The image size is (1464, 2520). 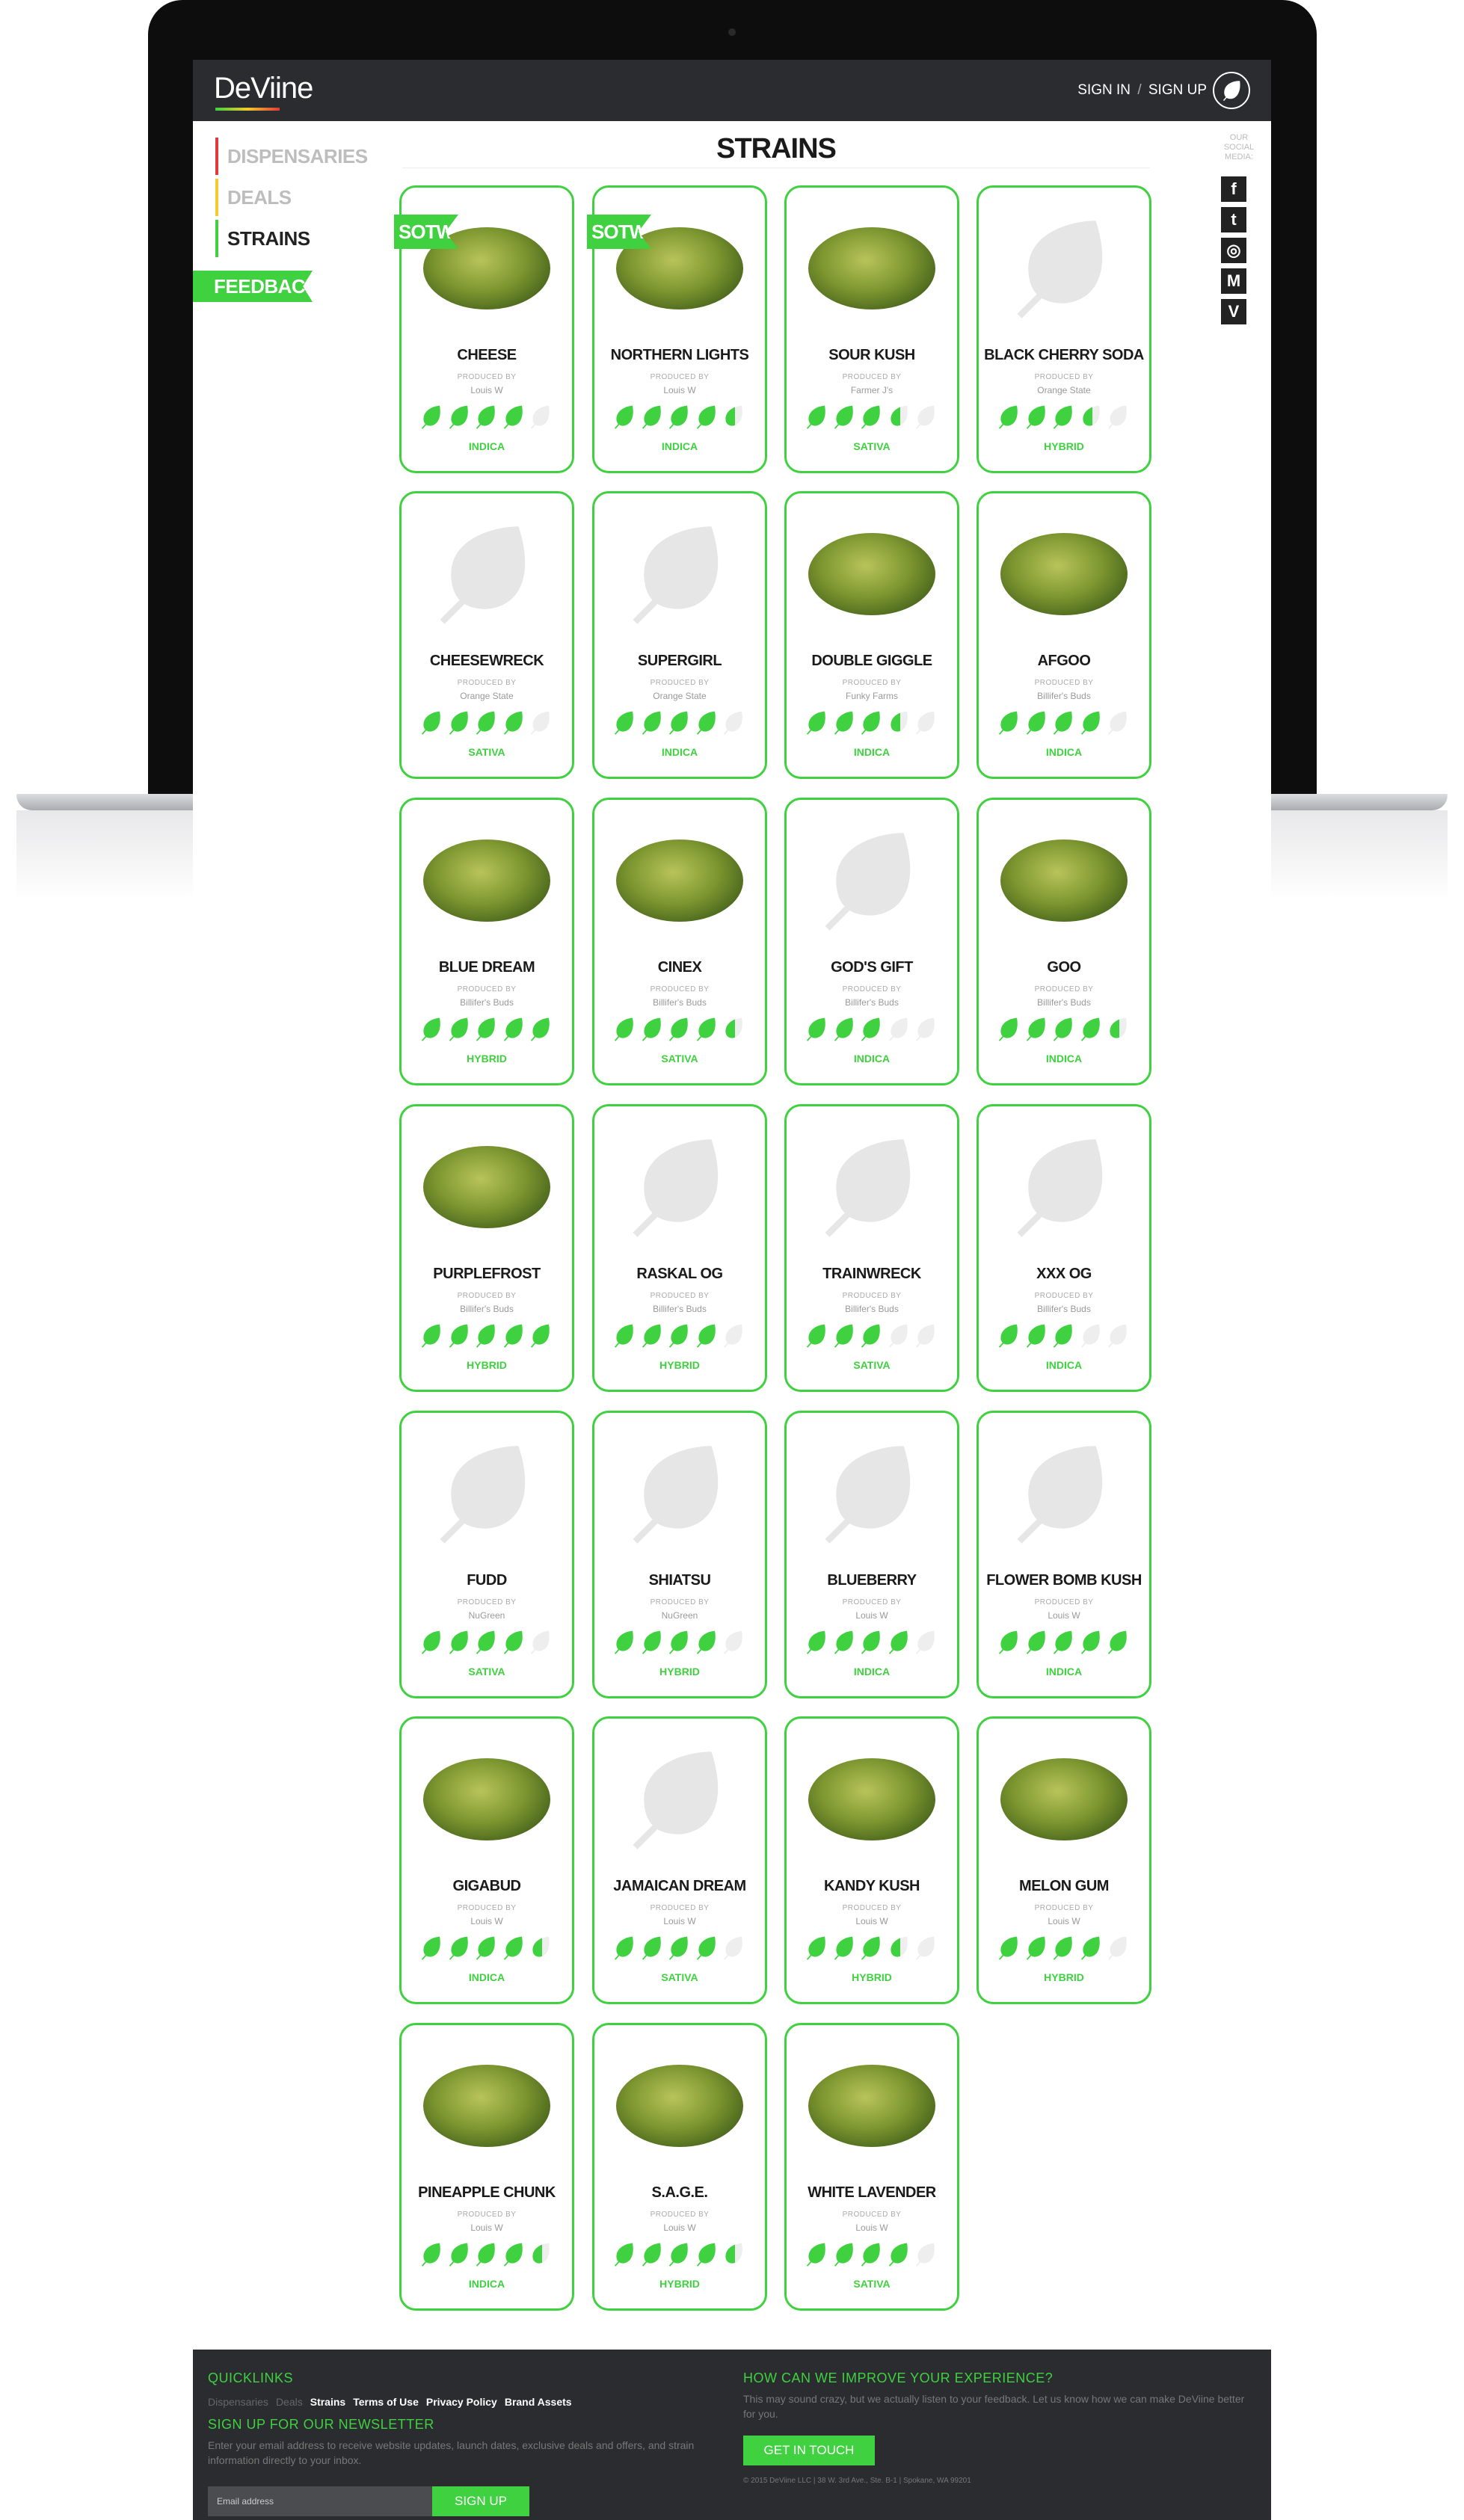 What do you see at coordinates (872, 661) in the screenshot?
I see `strain-name: DOUBLE GIGGLE` at bounding box center [872, 661].